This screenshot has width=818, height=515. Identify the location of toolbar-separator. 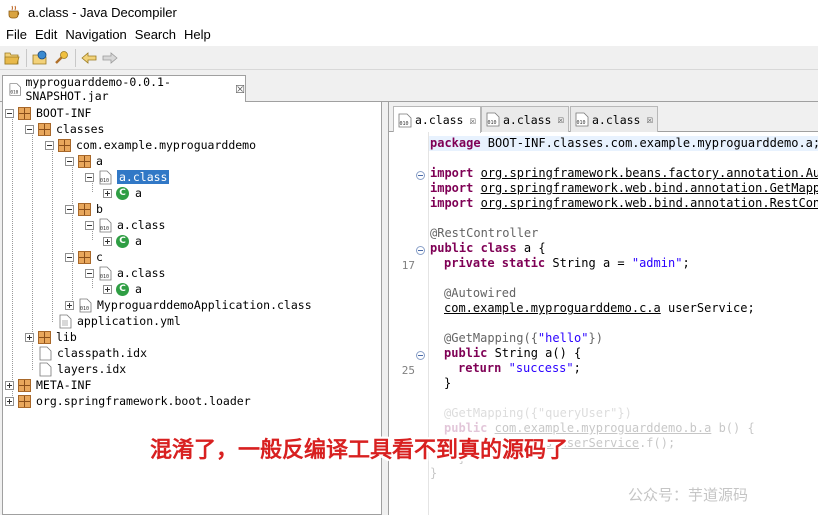
(75, 57).